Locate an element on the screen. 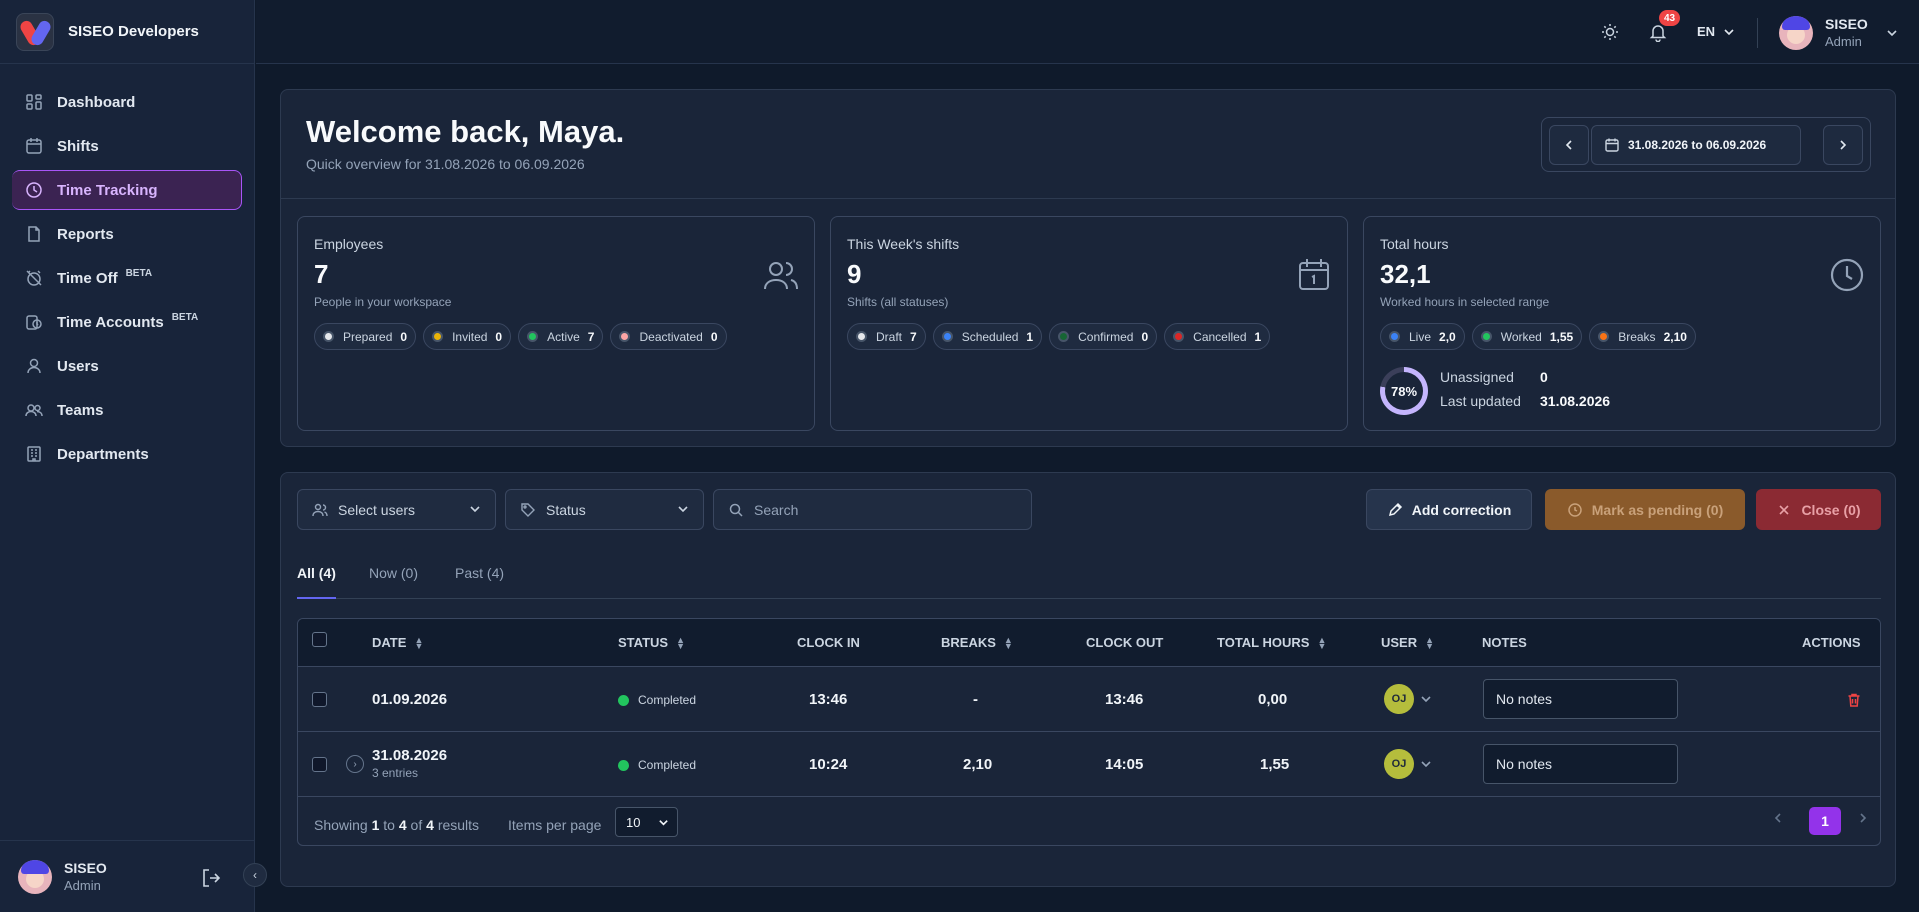 This screenshot has height=912, width=1919. card-subtitle: People in your workspace is located at coordinates (383, 302).